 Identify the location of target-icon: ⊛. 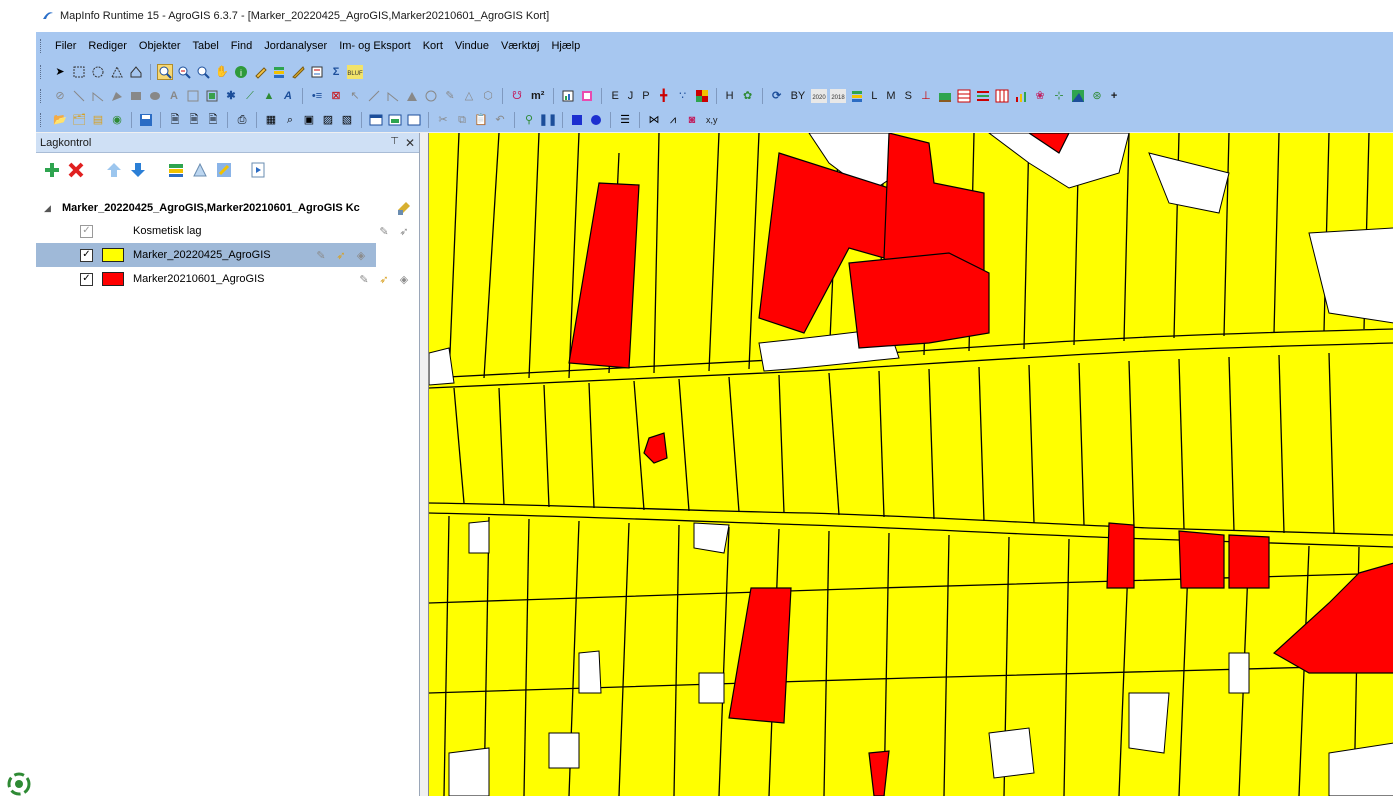
(1097, 96).